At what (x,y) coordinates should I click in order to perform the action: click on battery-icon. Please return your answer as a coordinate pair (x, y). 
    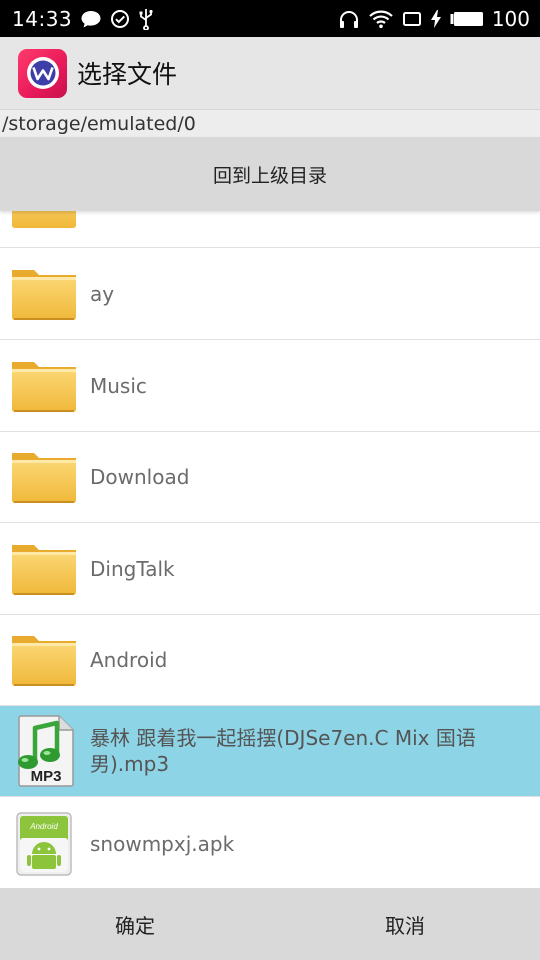
    Looking at the image, I should click on (467, 19).